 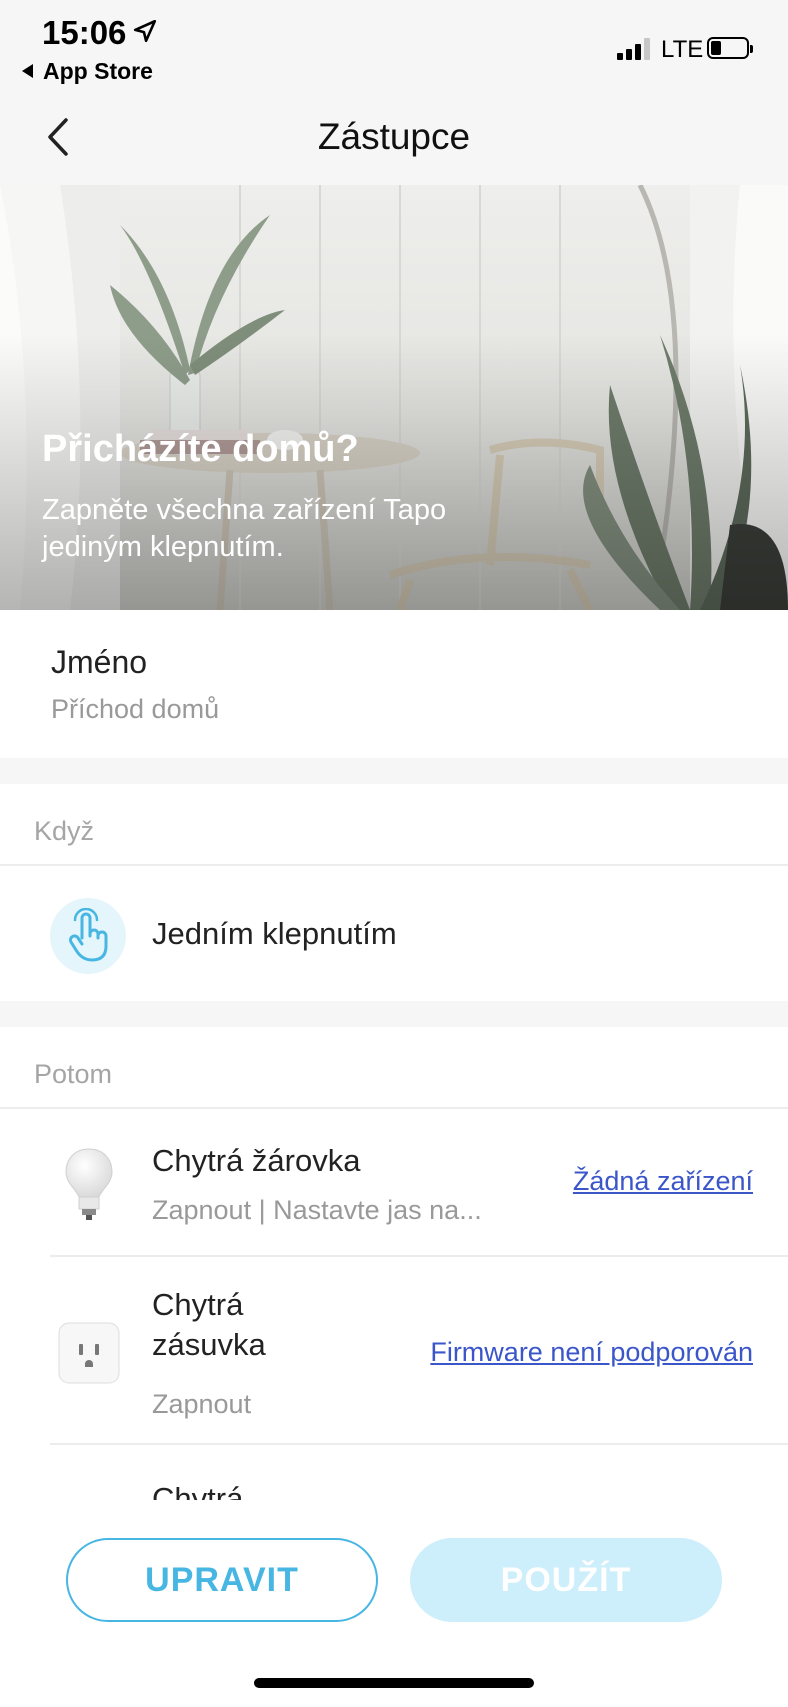 I want to click on signal-icon, so click(x=635, y=49).